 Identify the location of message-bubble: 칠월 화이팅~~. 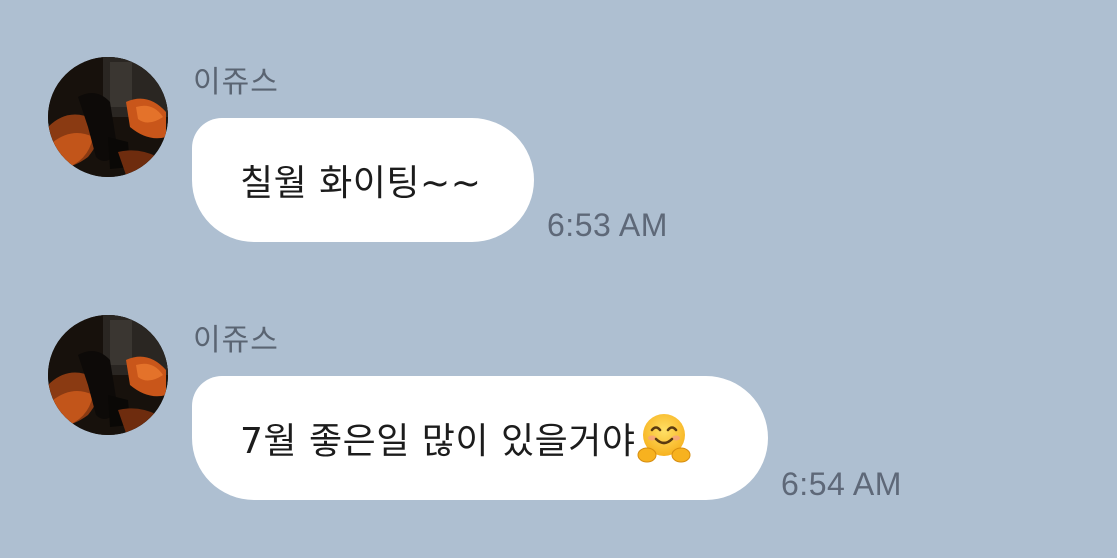
(363, 180).